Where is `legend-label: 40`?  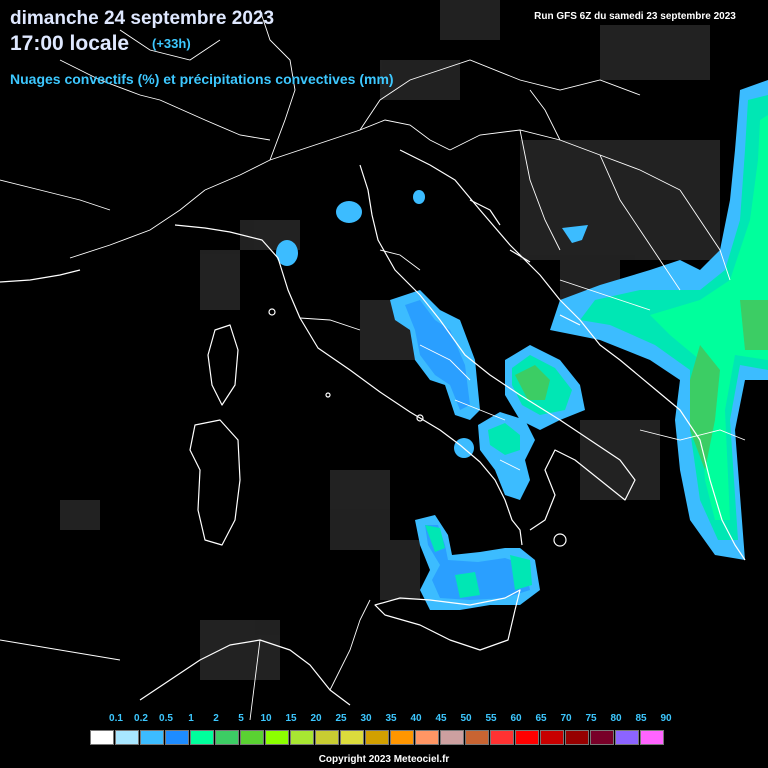
legend-label: 40 is located at coordinates (416, 718).